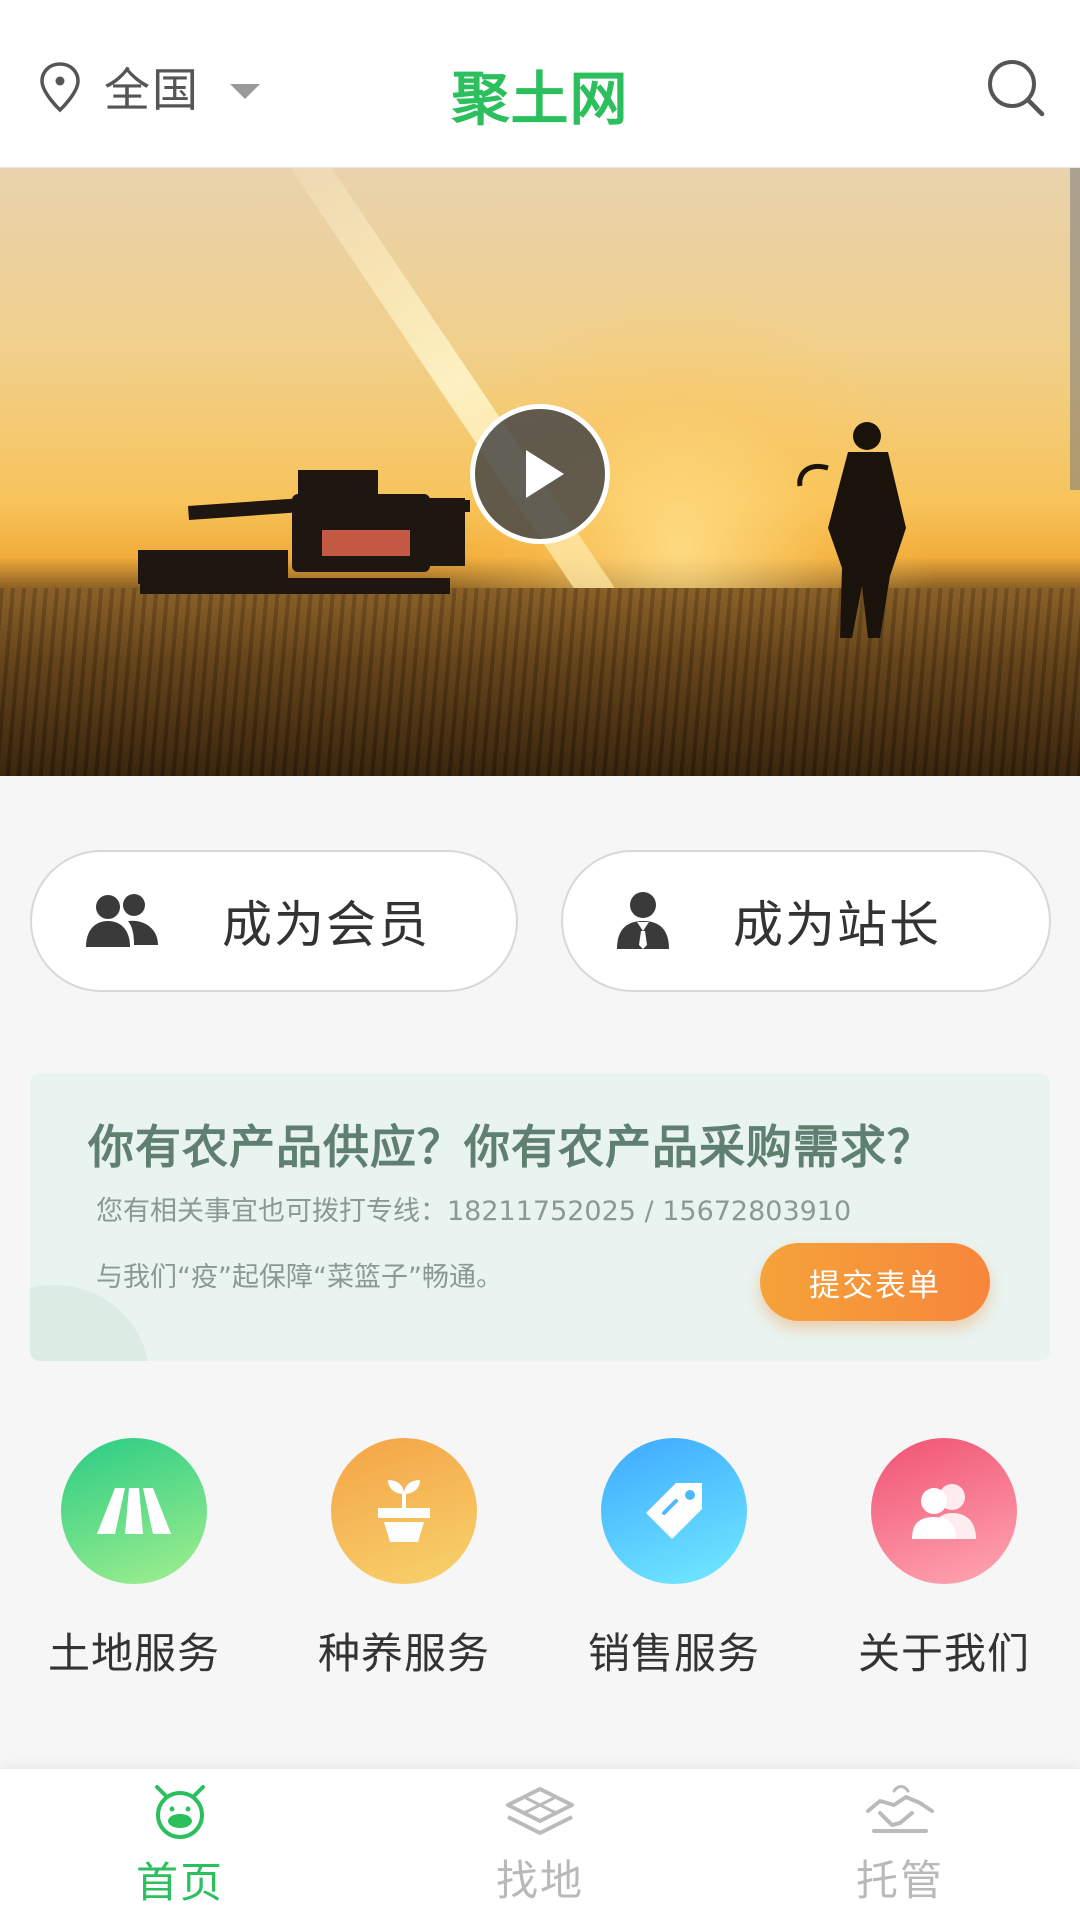  I want to click on tab-find-land-label: 找地, so click(539, 1880).